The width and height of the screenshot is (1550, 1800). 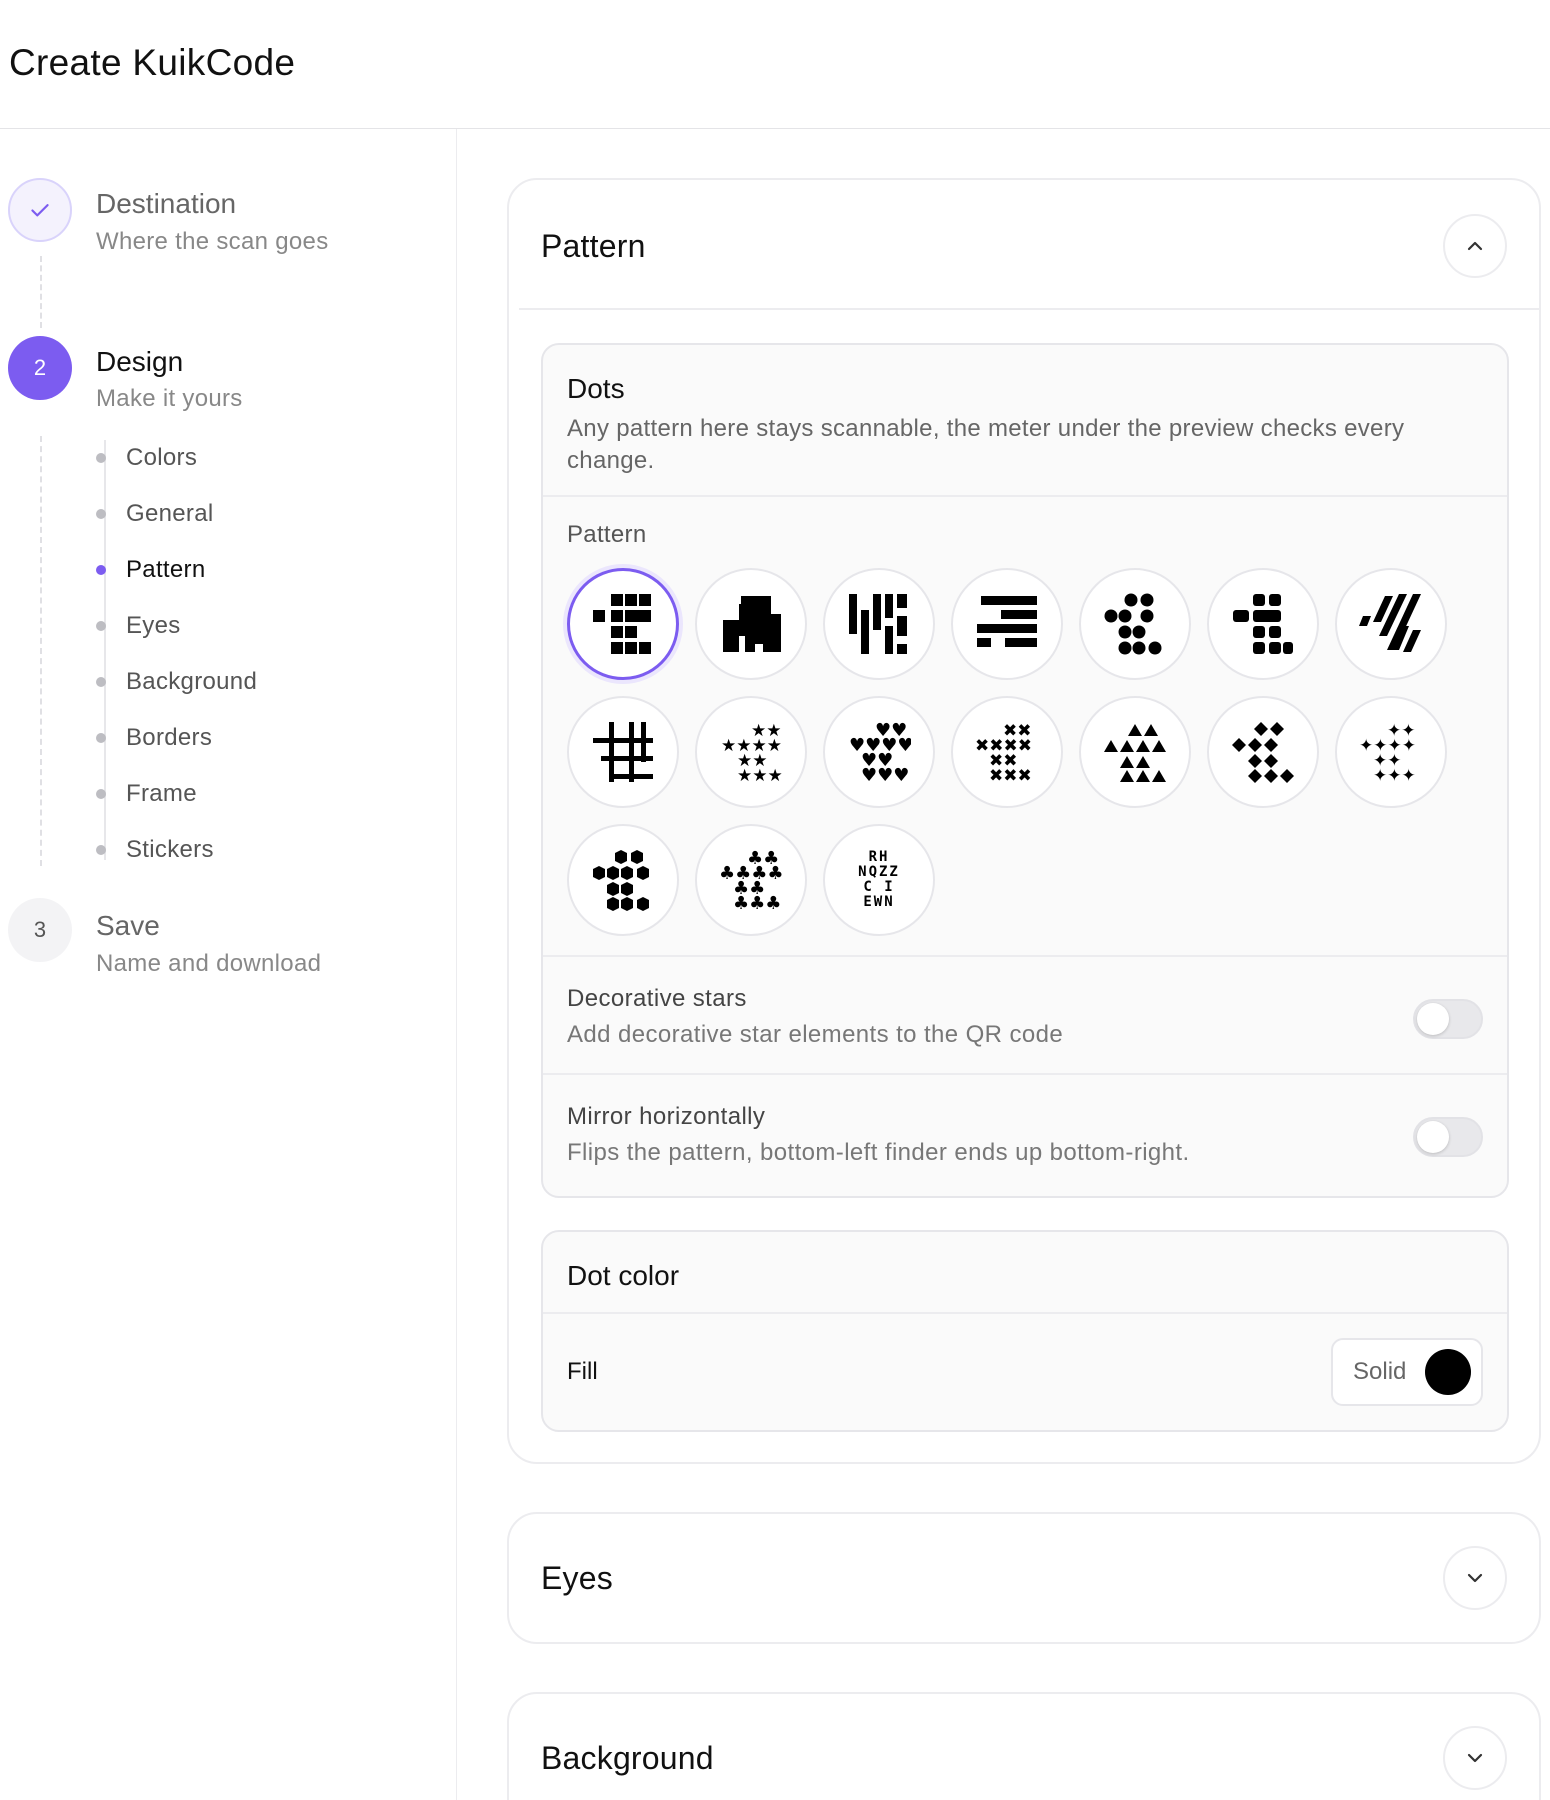 I want to click on mirror-horizontally-toggle, so click(x=1448, y=1137).